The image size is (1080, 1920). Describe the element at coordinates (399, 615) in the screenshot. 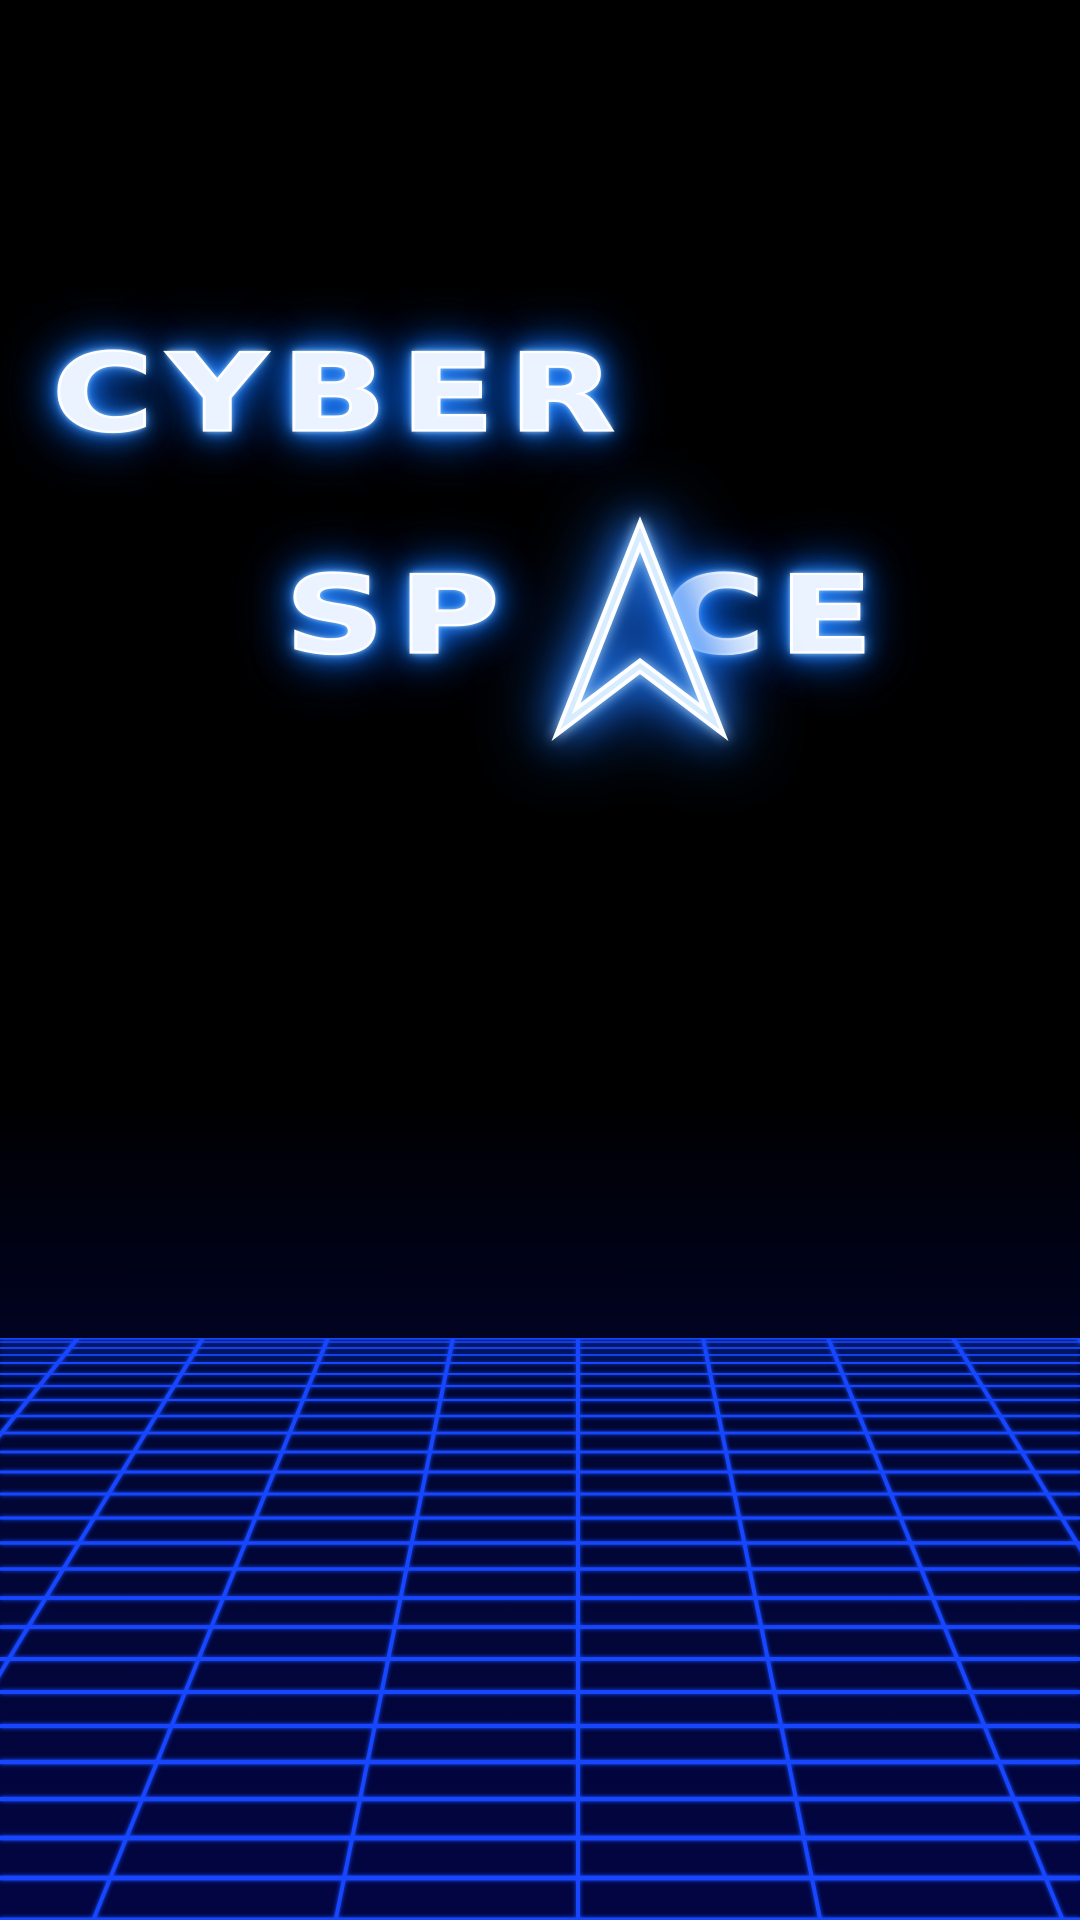

I see `logo-word-space-start: SP` at that location.